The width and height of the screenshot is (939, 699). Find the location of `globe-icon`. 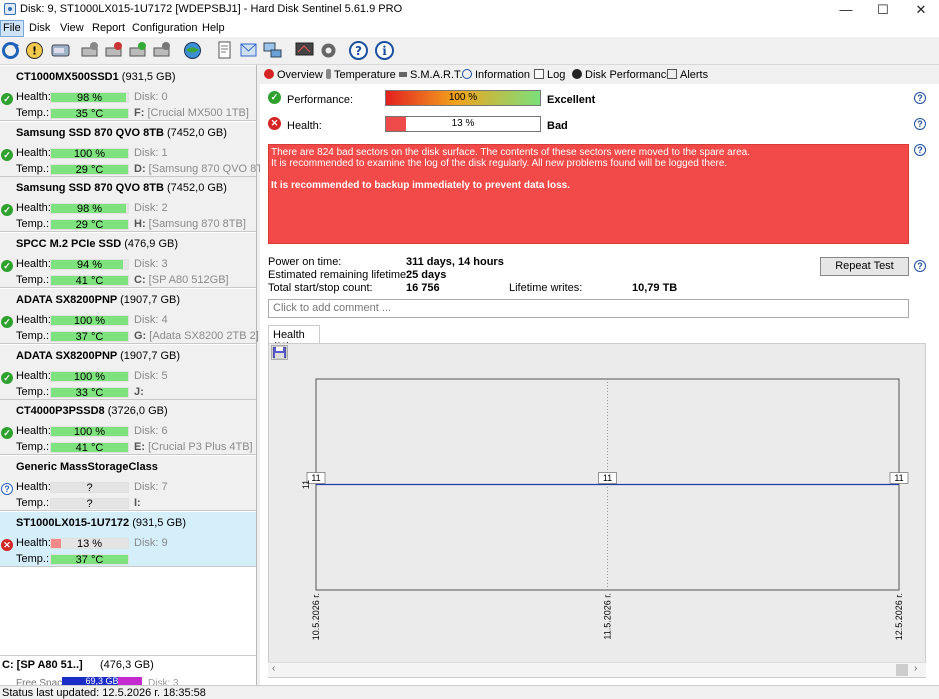

globe-icon is located at coordinates (192, 50).